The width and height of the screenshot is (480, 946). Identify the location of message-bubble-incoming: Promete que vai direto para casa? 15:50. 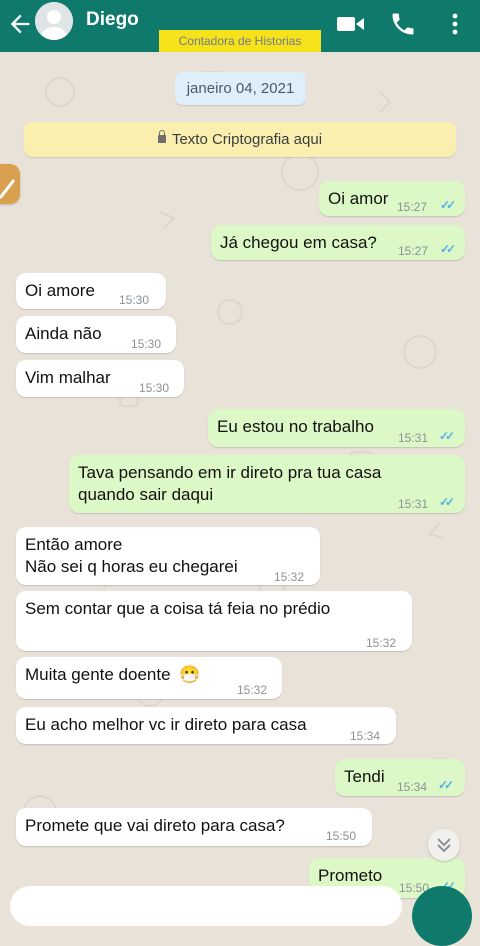
(194, 827).